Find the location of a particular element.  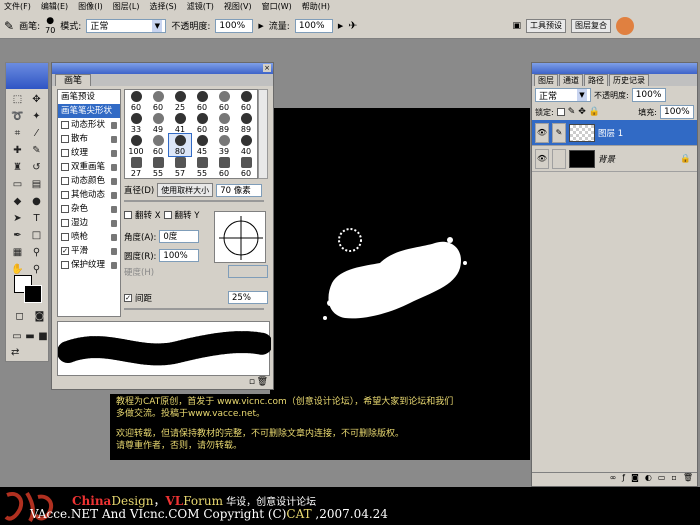

layer-opacity-input: 100% is located at coordinates (648, 95).